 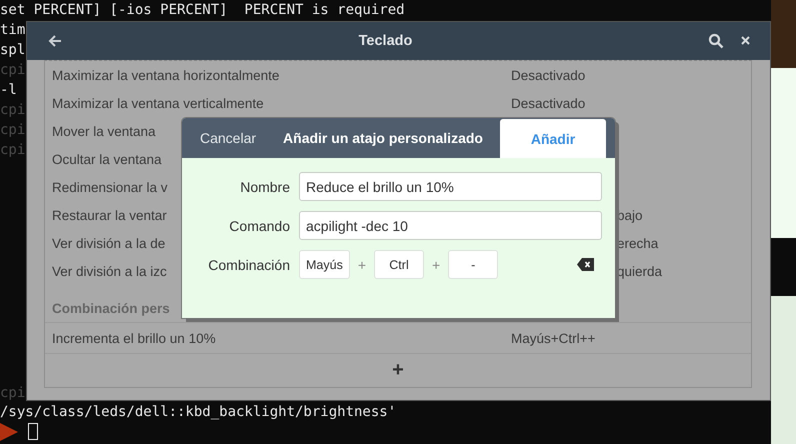 What do you see at coordinates (398, 370) in the screenshot?
I see `add-shortcut-button: +` at bounding box center [398, 370].